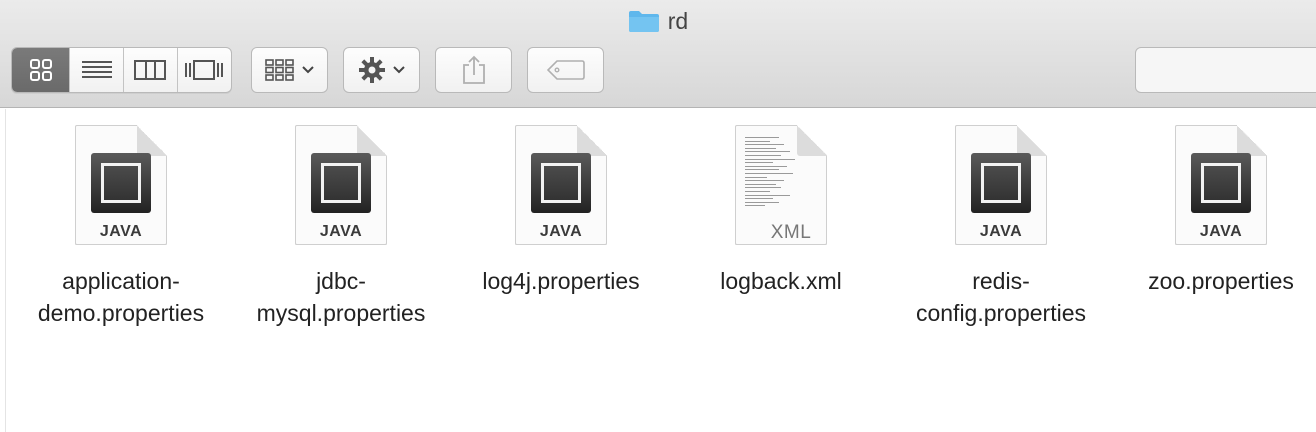  I want to click on file-item: XML logback.xml, so click(781, 211).